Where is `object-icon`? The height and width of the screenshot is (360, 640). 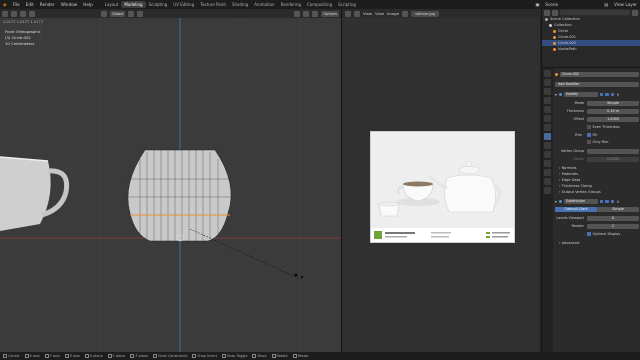 object-icon is located at coordinates (556, 74).